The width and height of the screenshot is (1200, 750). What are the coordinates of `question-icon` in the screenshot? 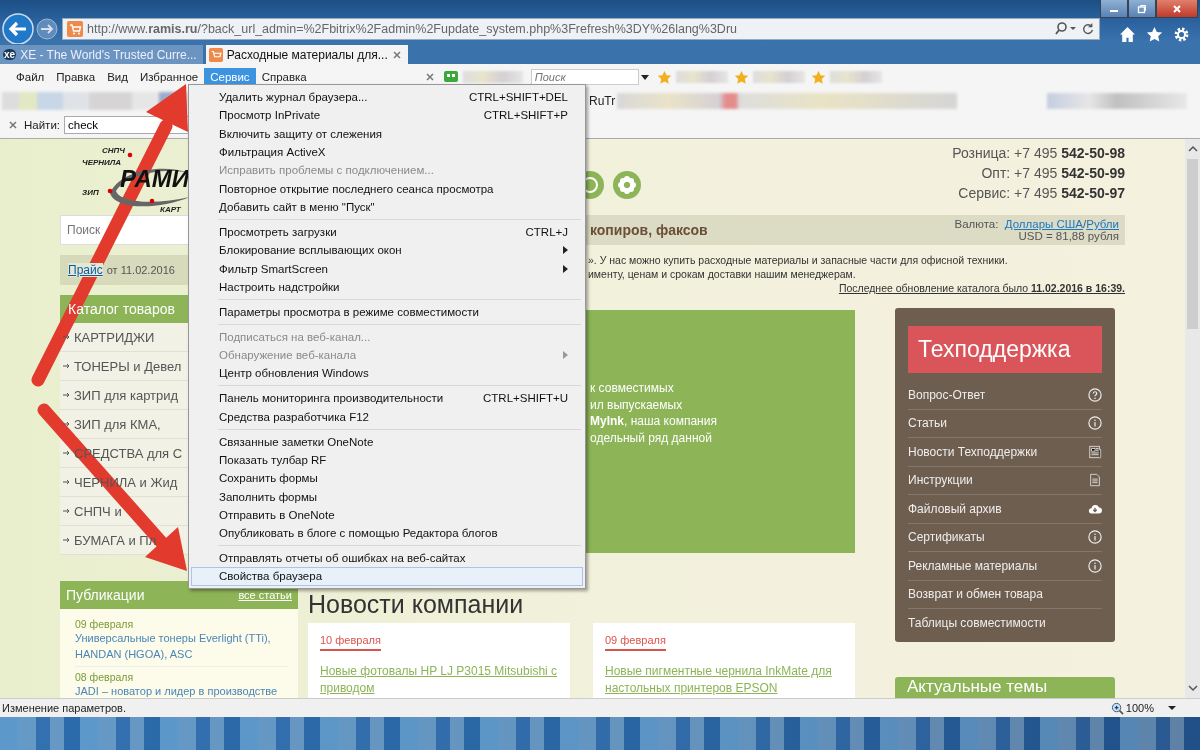 It's located at (1095, 394).